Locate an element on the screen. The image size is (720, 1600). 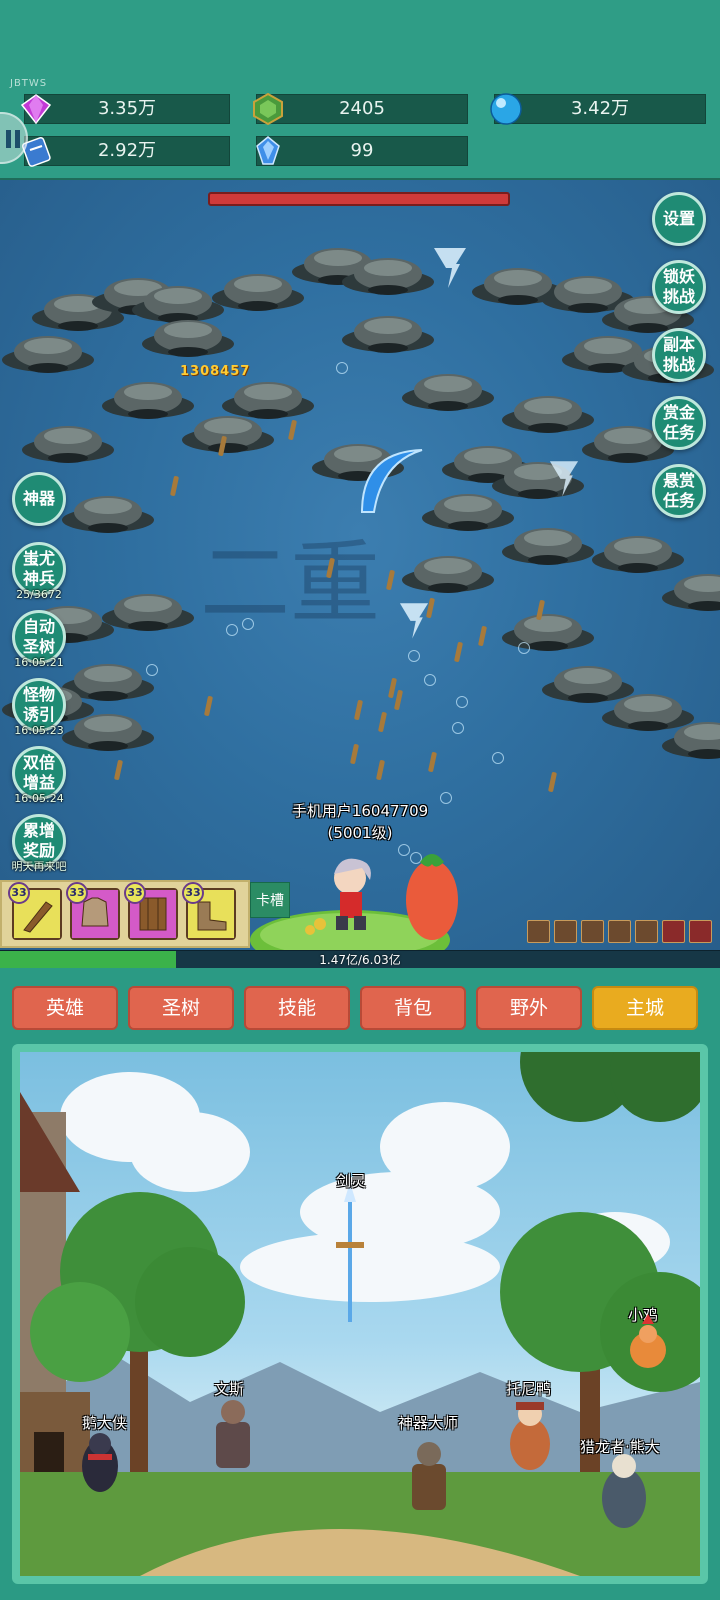
cumulative-reward-status: 明天再来吧 is located at coordinates (39, 866).